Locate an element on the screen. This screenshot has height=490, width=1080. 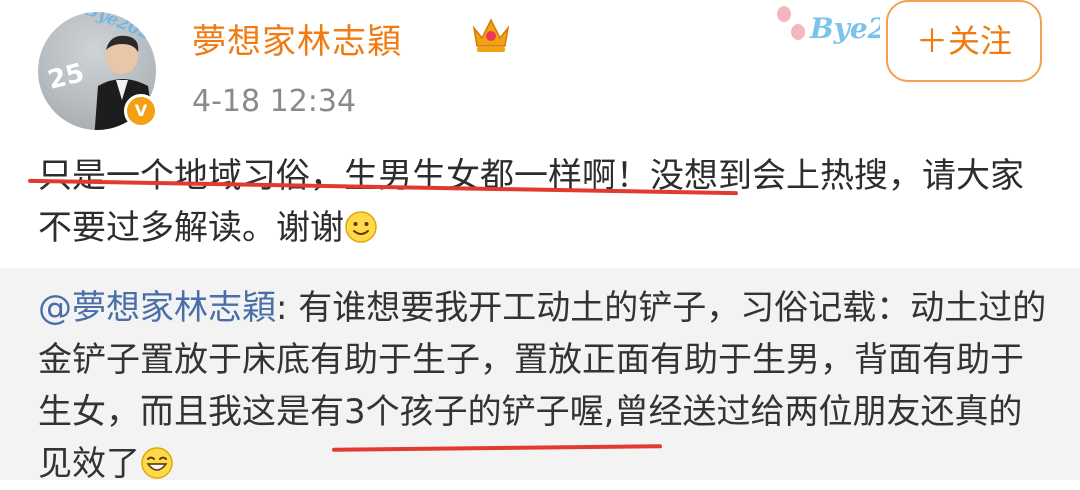
quoted-author-mention: @夢想家林志穎 is located at coordinates (157, 308).